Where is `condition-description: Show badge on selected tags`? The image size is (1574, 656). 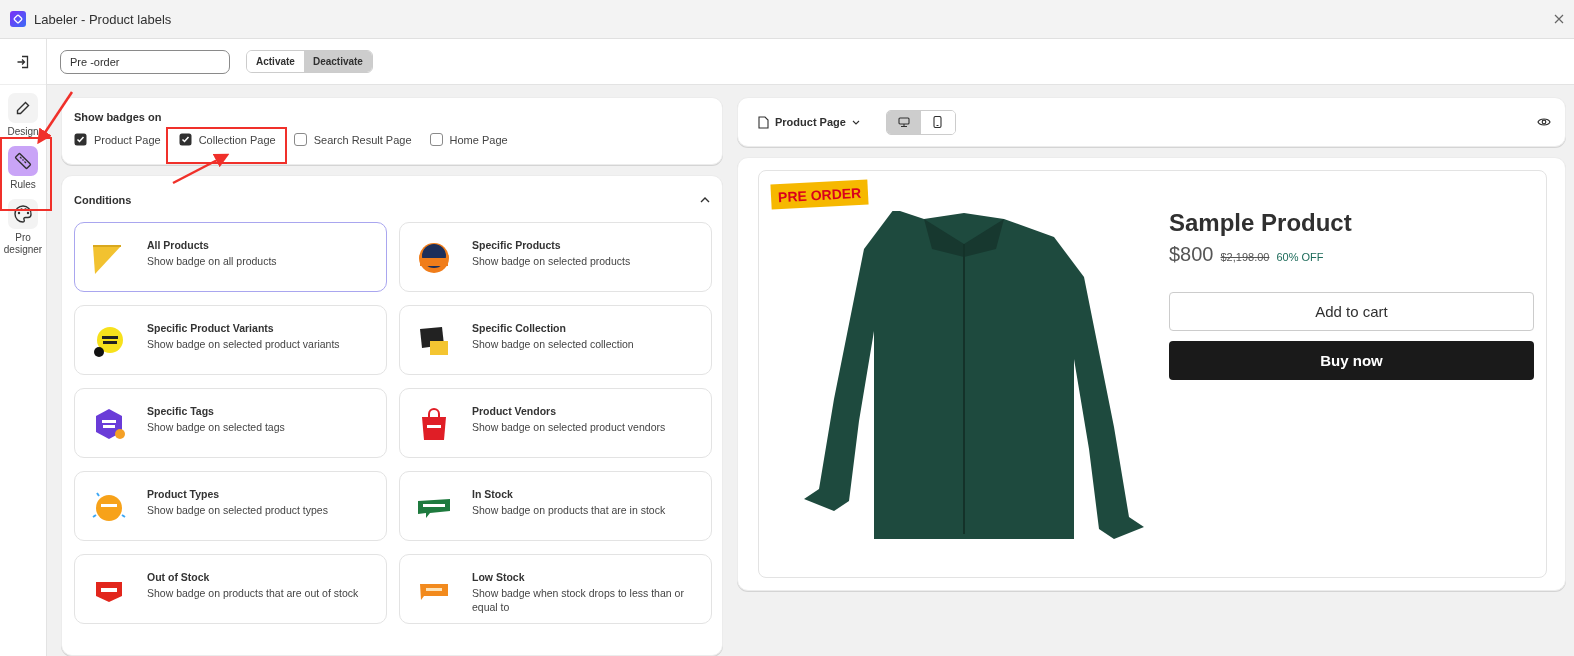 condition-description: Show badge on selected tags is located at coordinates (216, 427).